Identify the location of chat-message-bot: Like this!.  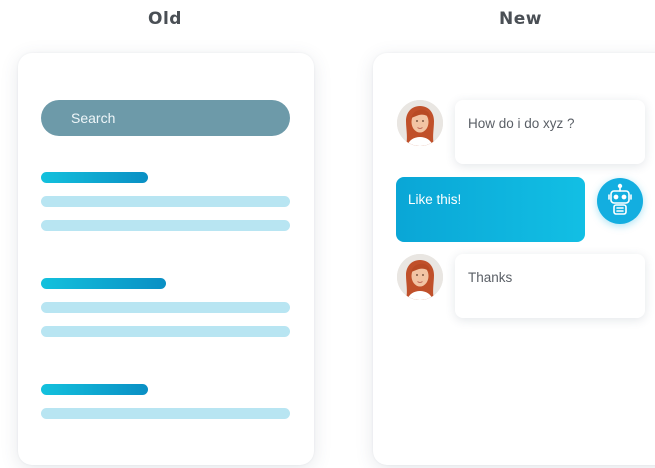
(490, 209).